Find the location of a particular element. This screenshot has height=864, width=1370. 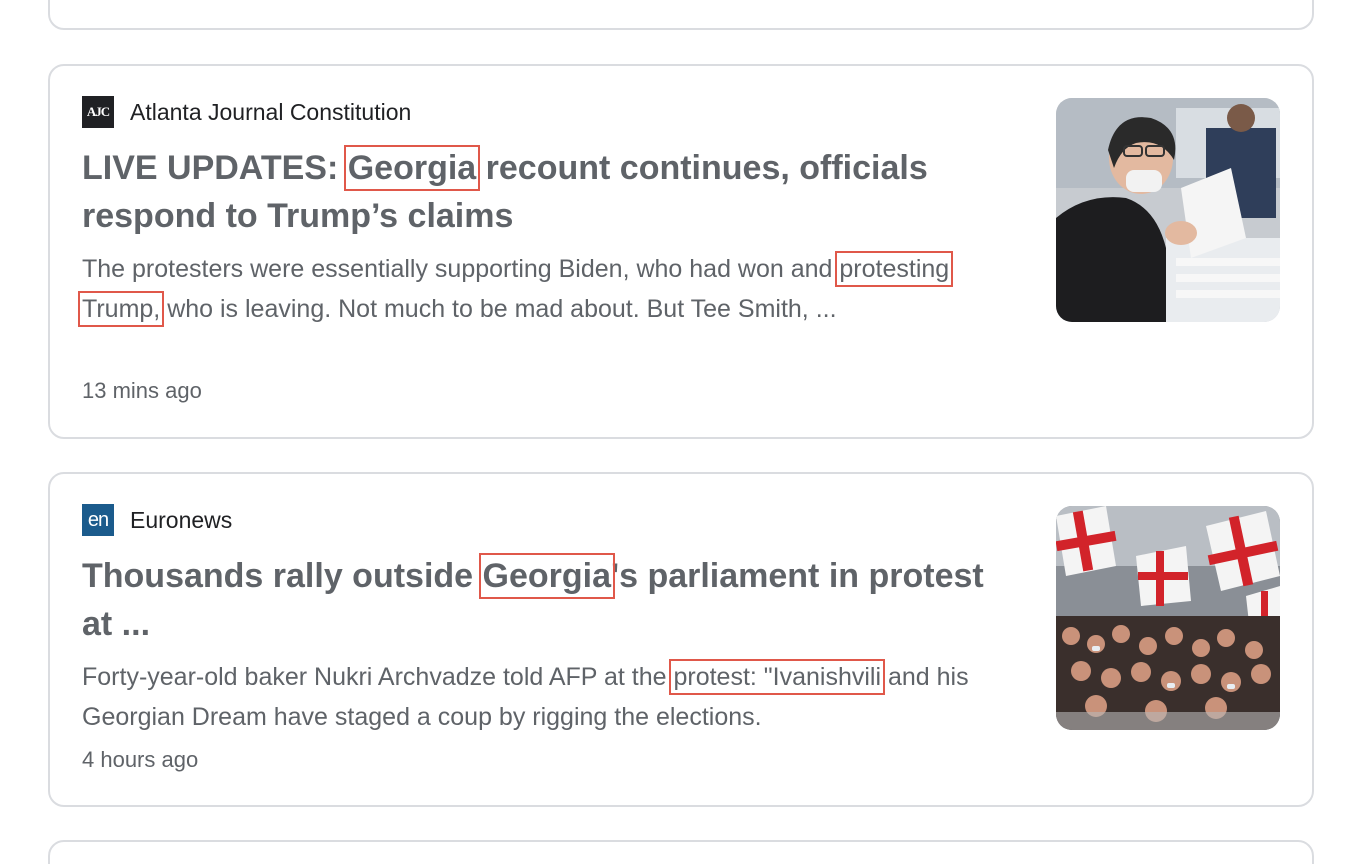

photo-person-counting-ballots is located at coordinates (1168, 210).